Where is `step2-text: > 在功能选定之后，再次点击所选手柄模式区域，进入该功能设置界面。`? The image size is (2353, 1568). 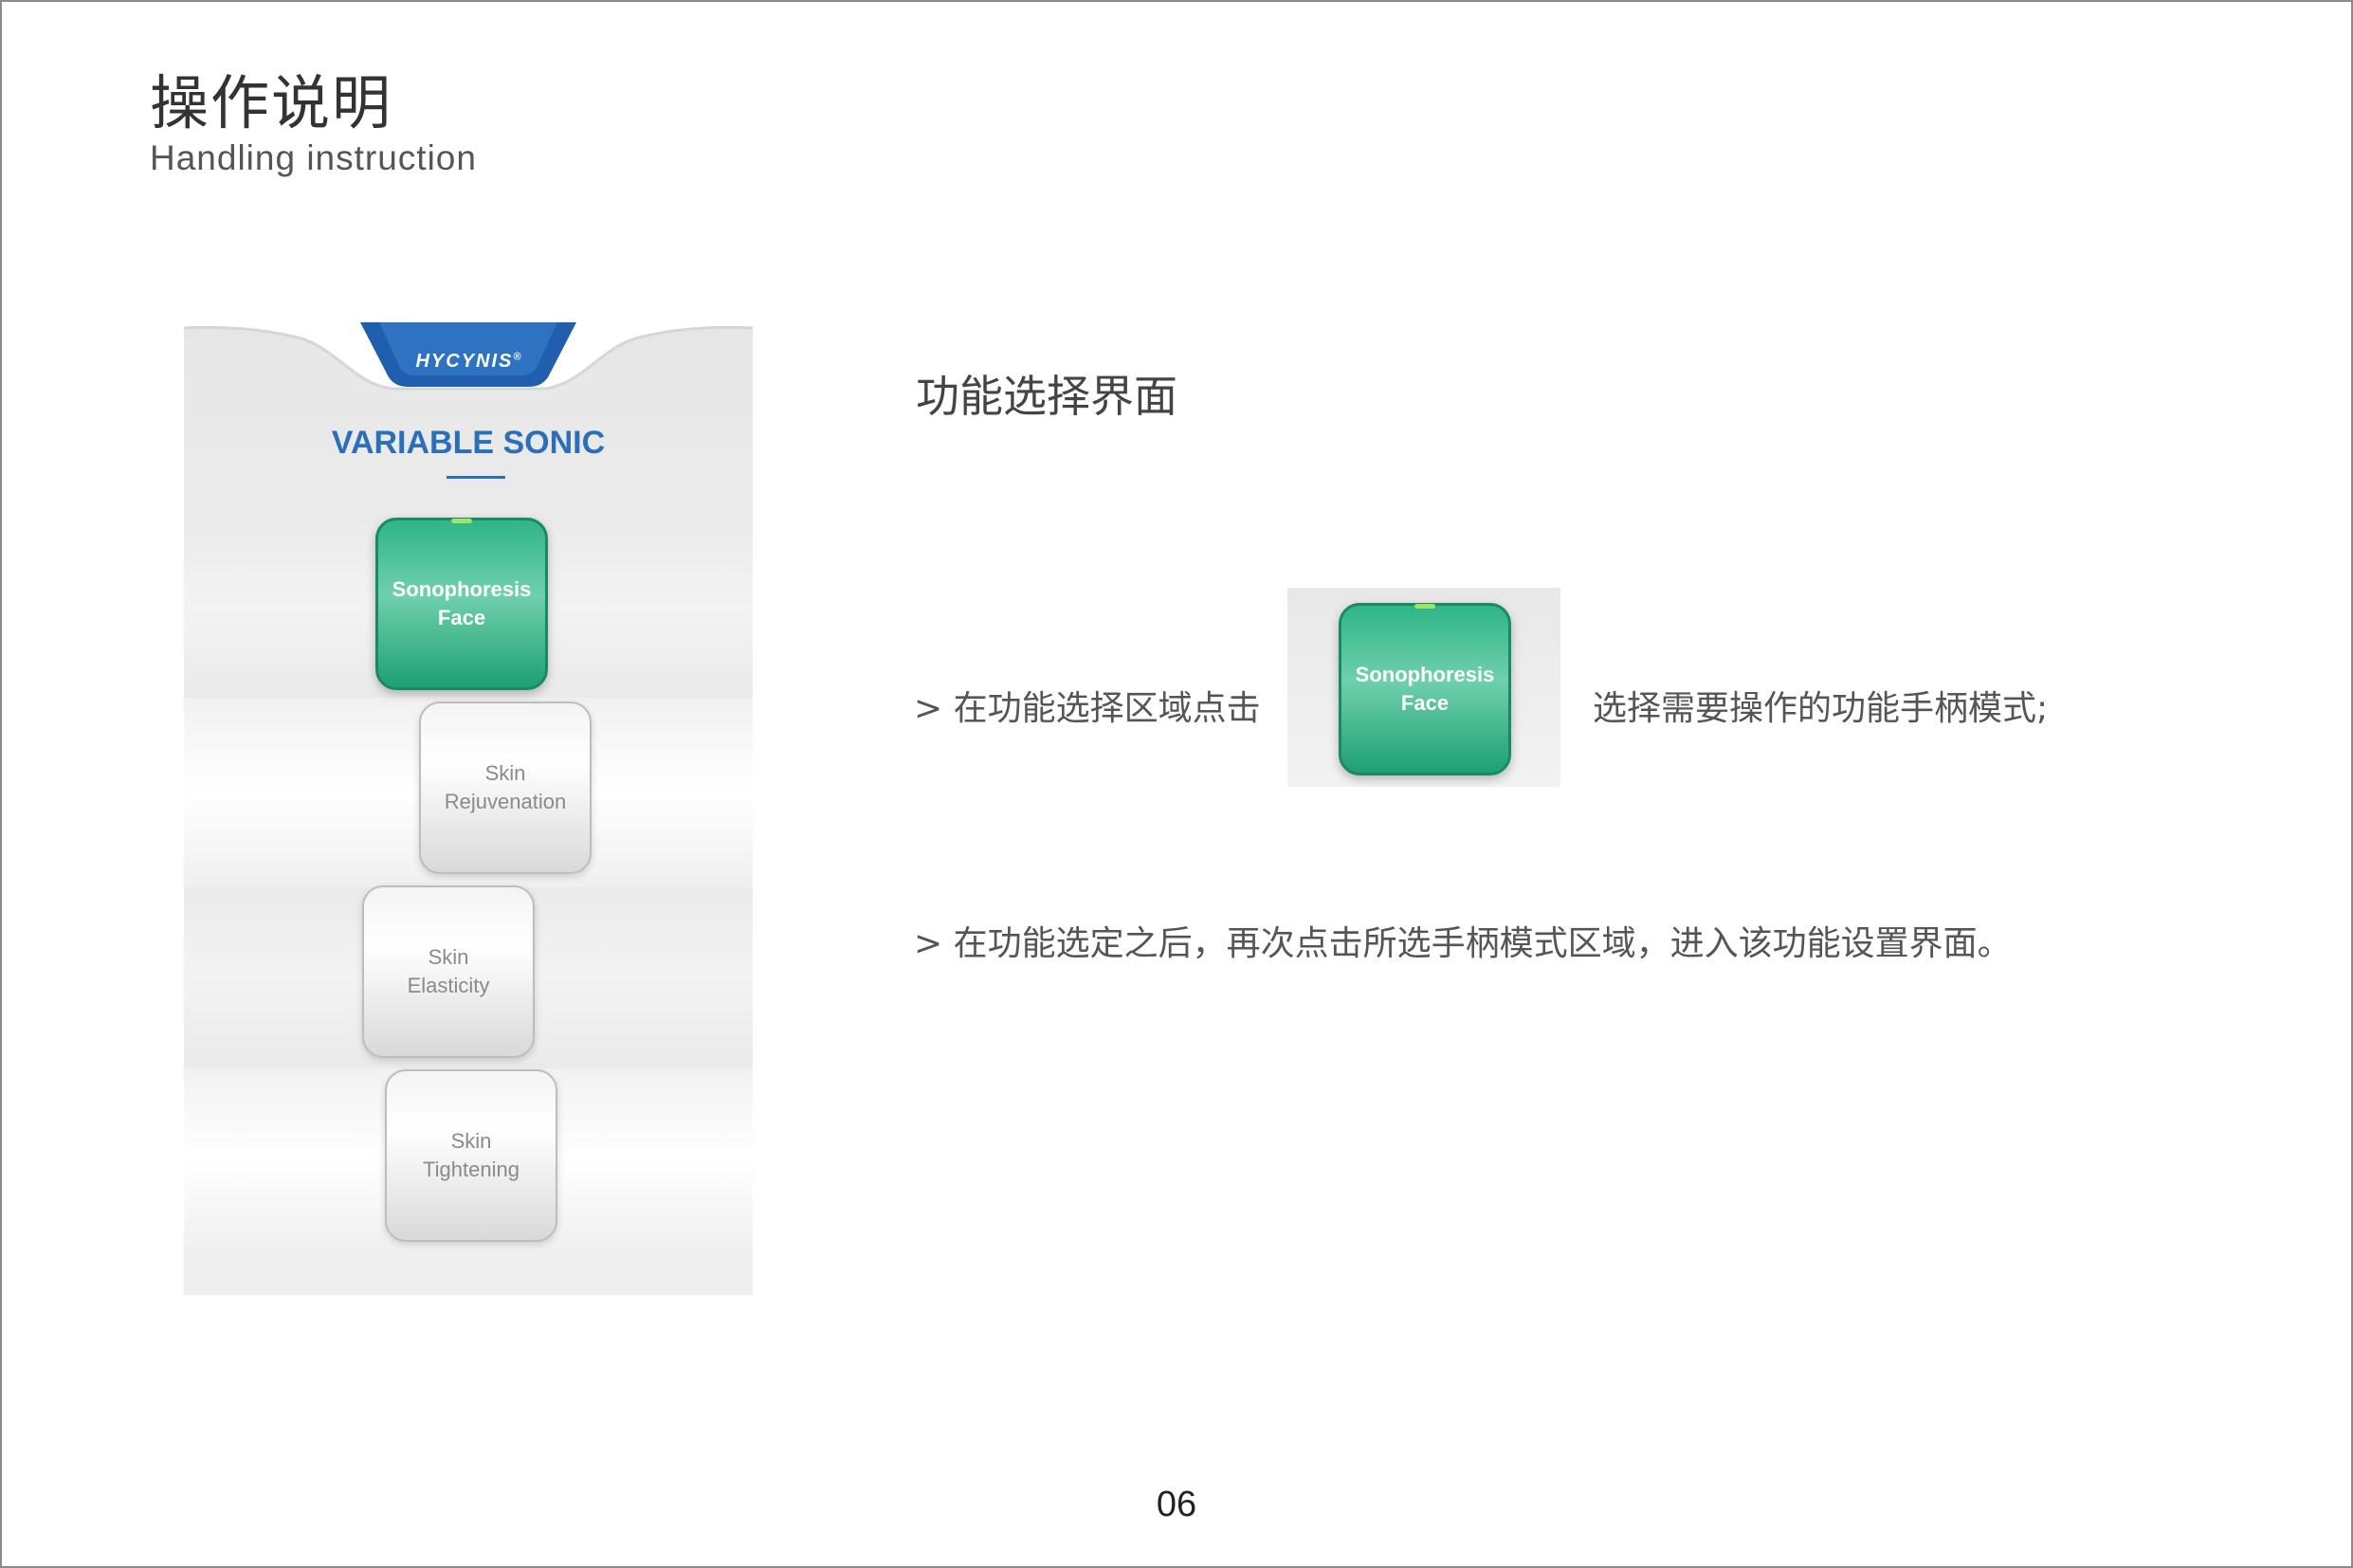 step2-text: > 在功能选定之后，再次点击所选手柄模式区域，进入该功能设置界面。 is located at coordinates (1463, 943).